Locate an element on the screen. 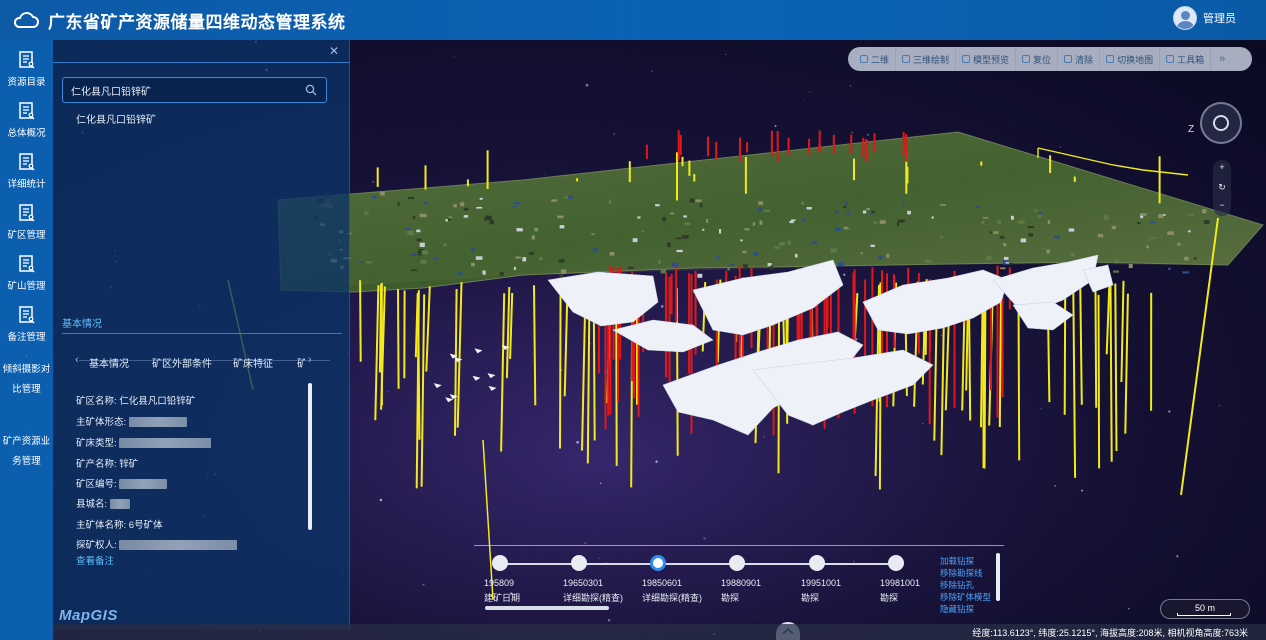  timeline-actions: 加载钻探 移除勘探线 移除钻孔 移除矿体模型 隐藏钻探 is located at coordinates (965, 585).